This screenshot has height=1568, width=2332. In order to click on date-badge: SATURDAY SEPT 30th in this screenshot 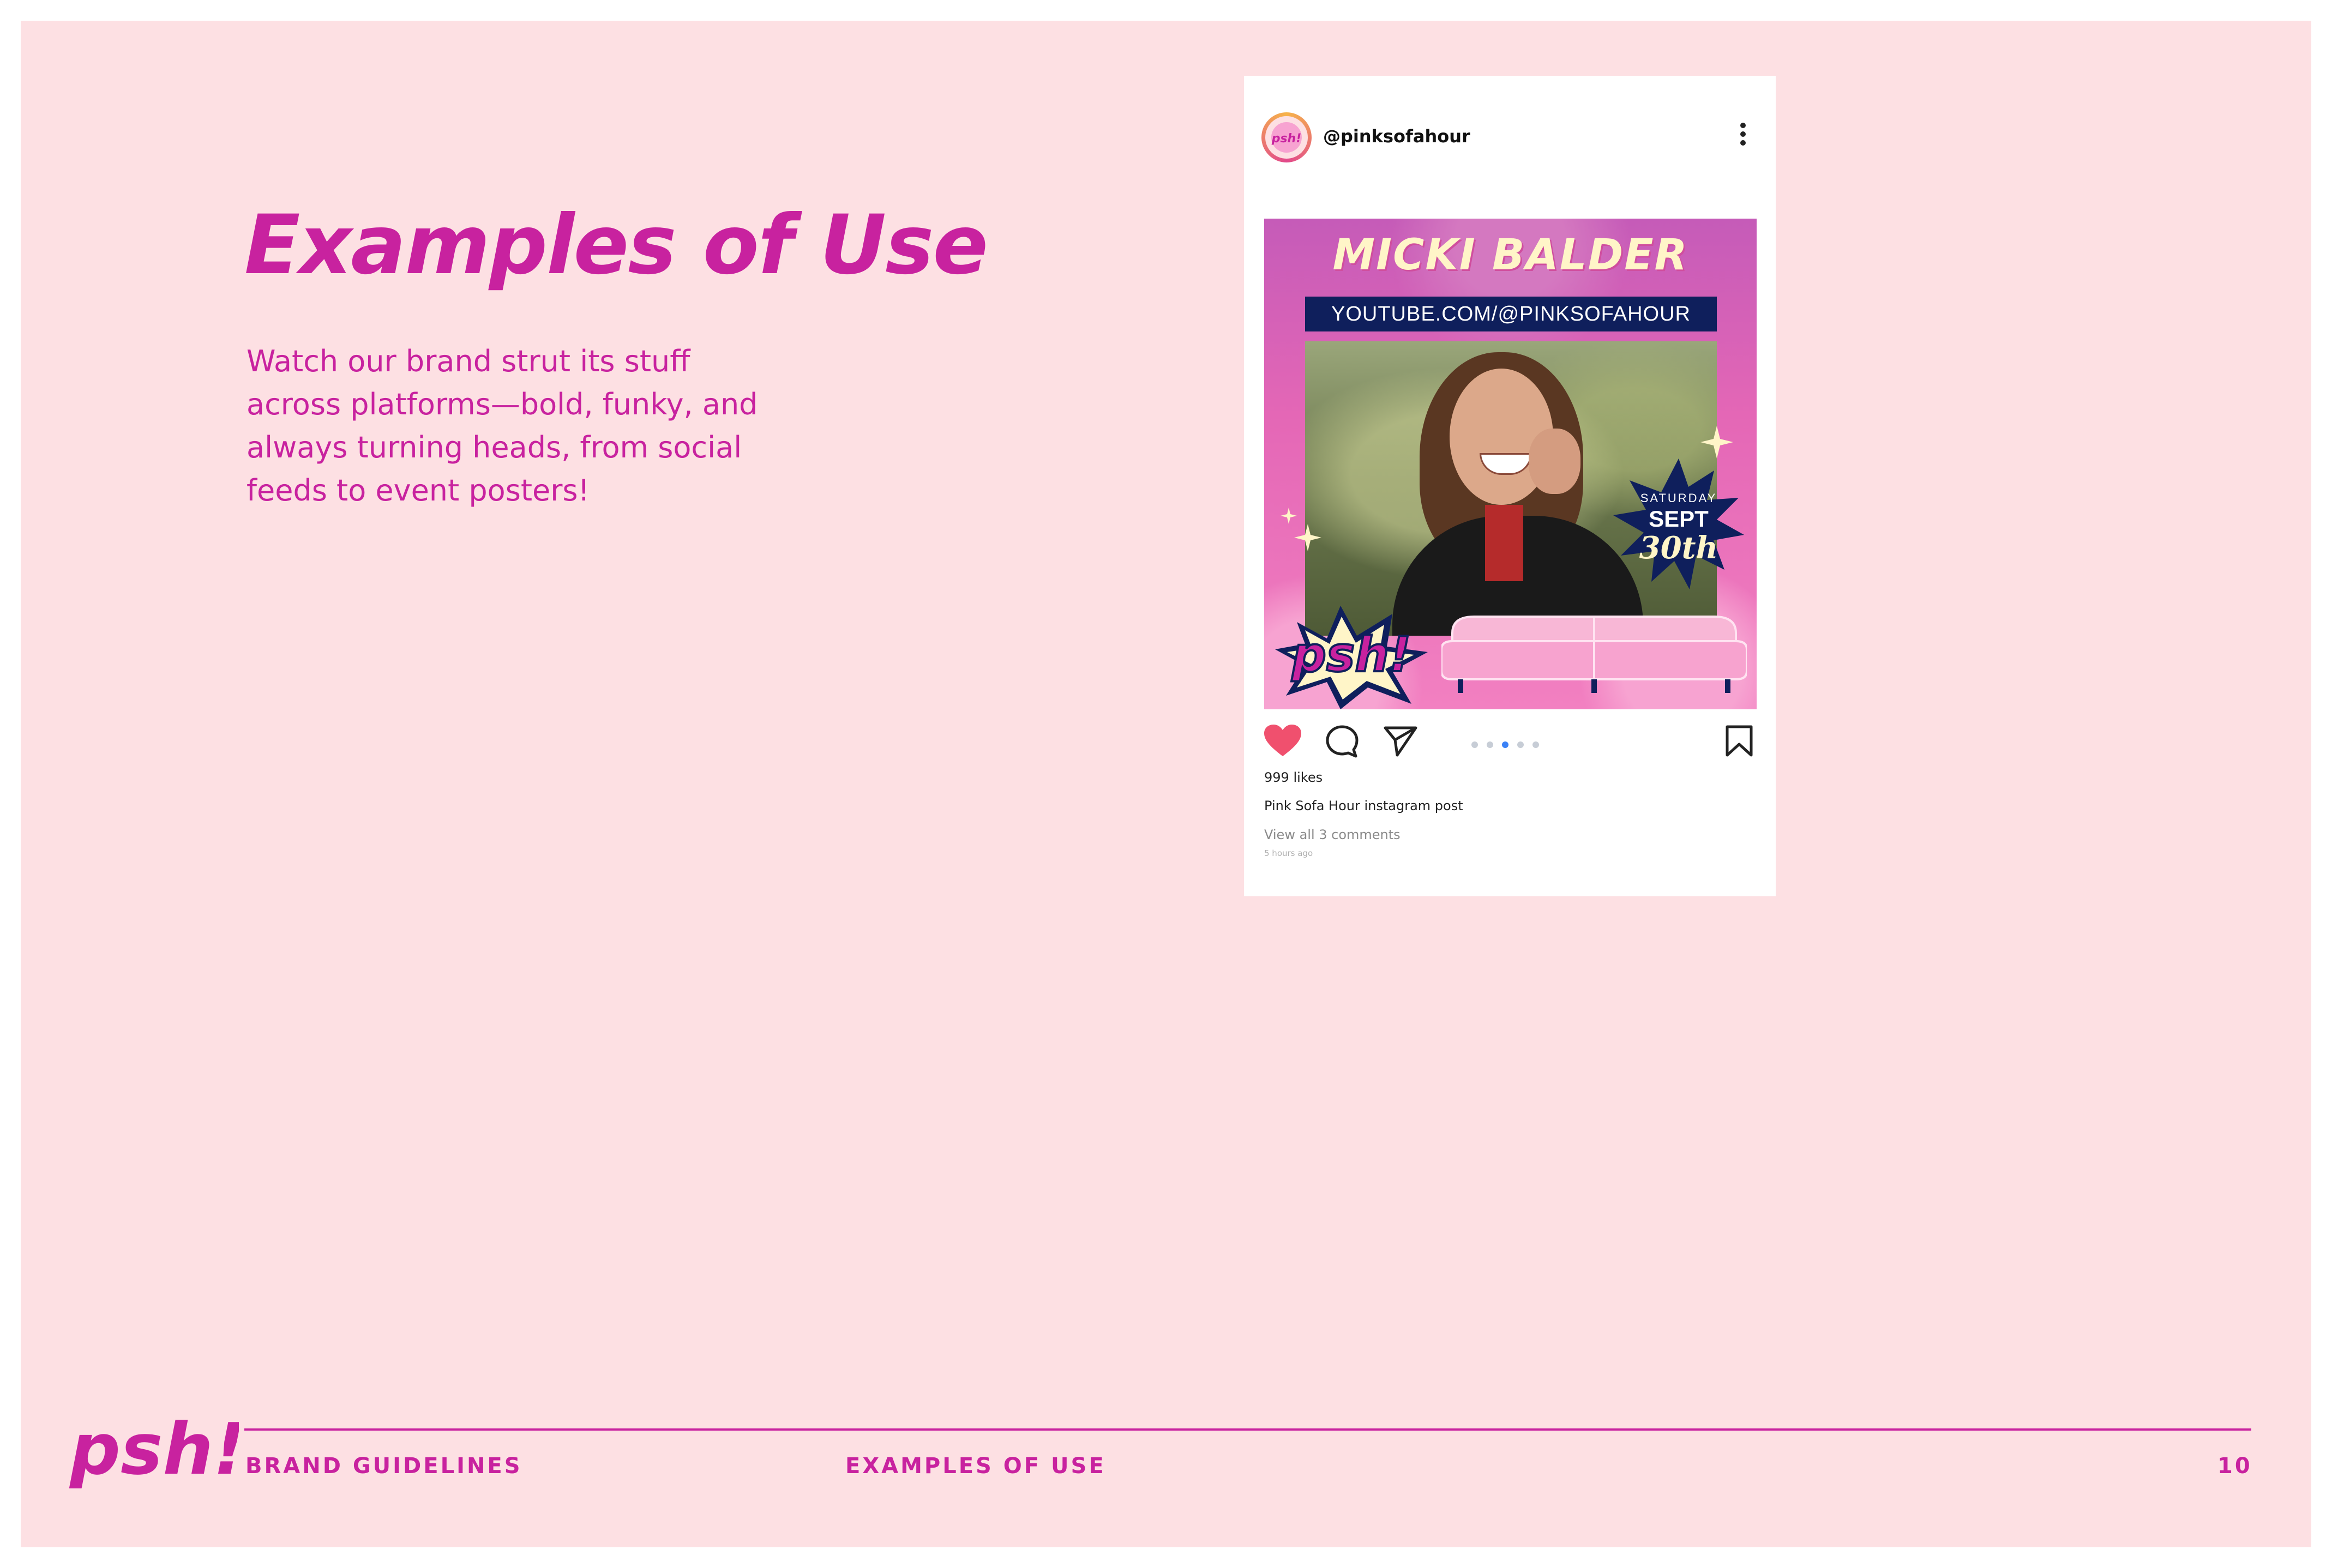, I will do `click(1679, 524)`.